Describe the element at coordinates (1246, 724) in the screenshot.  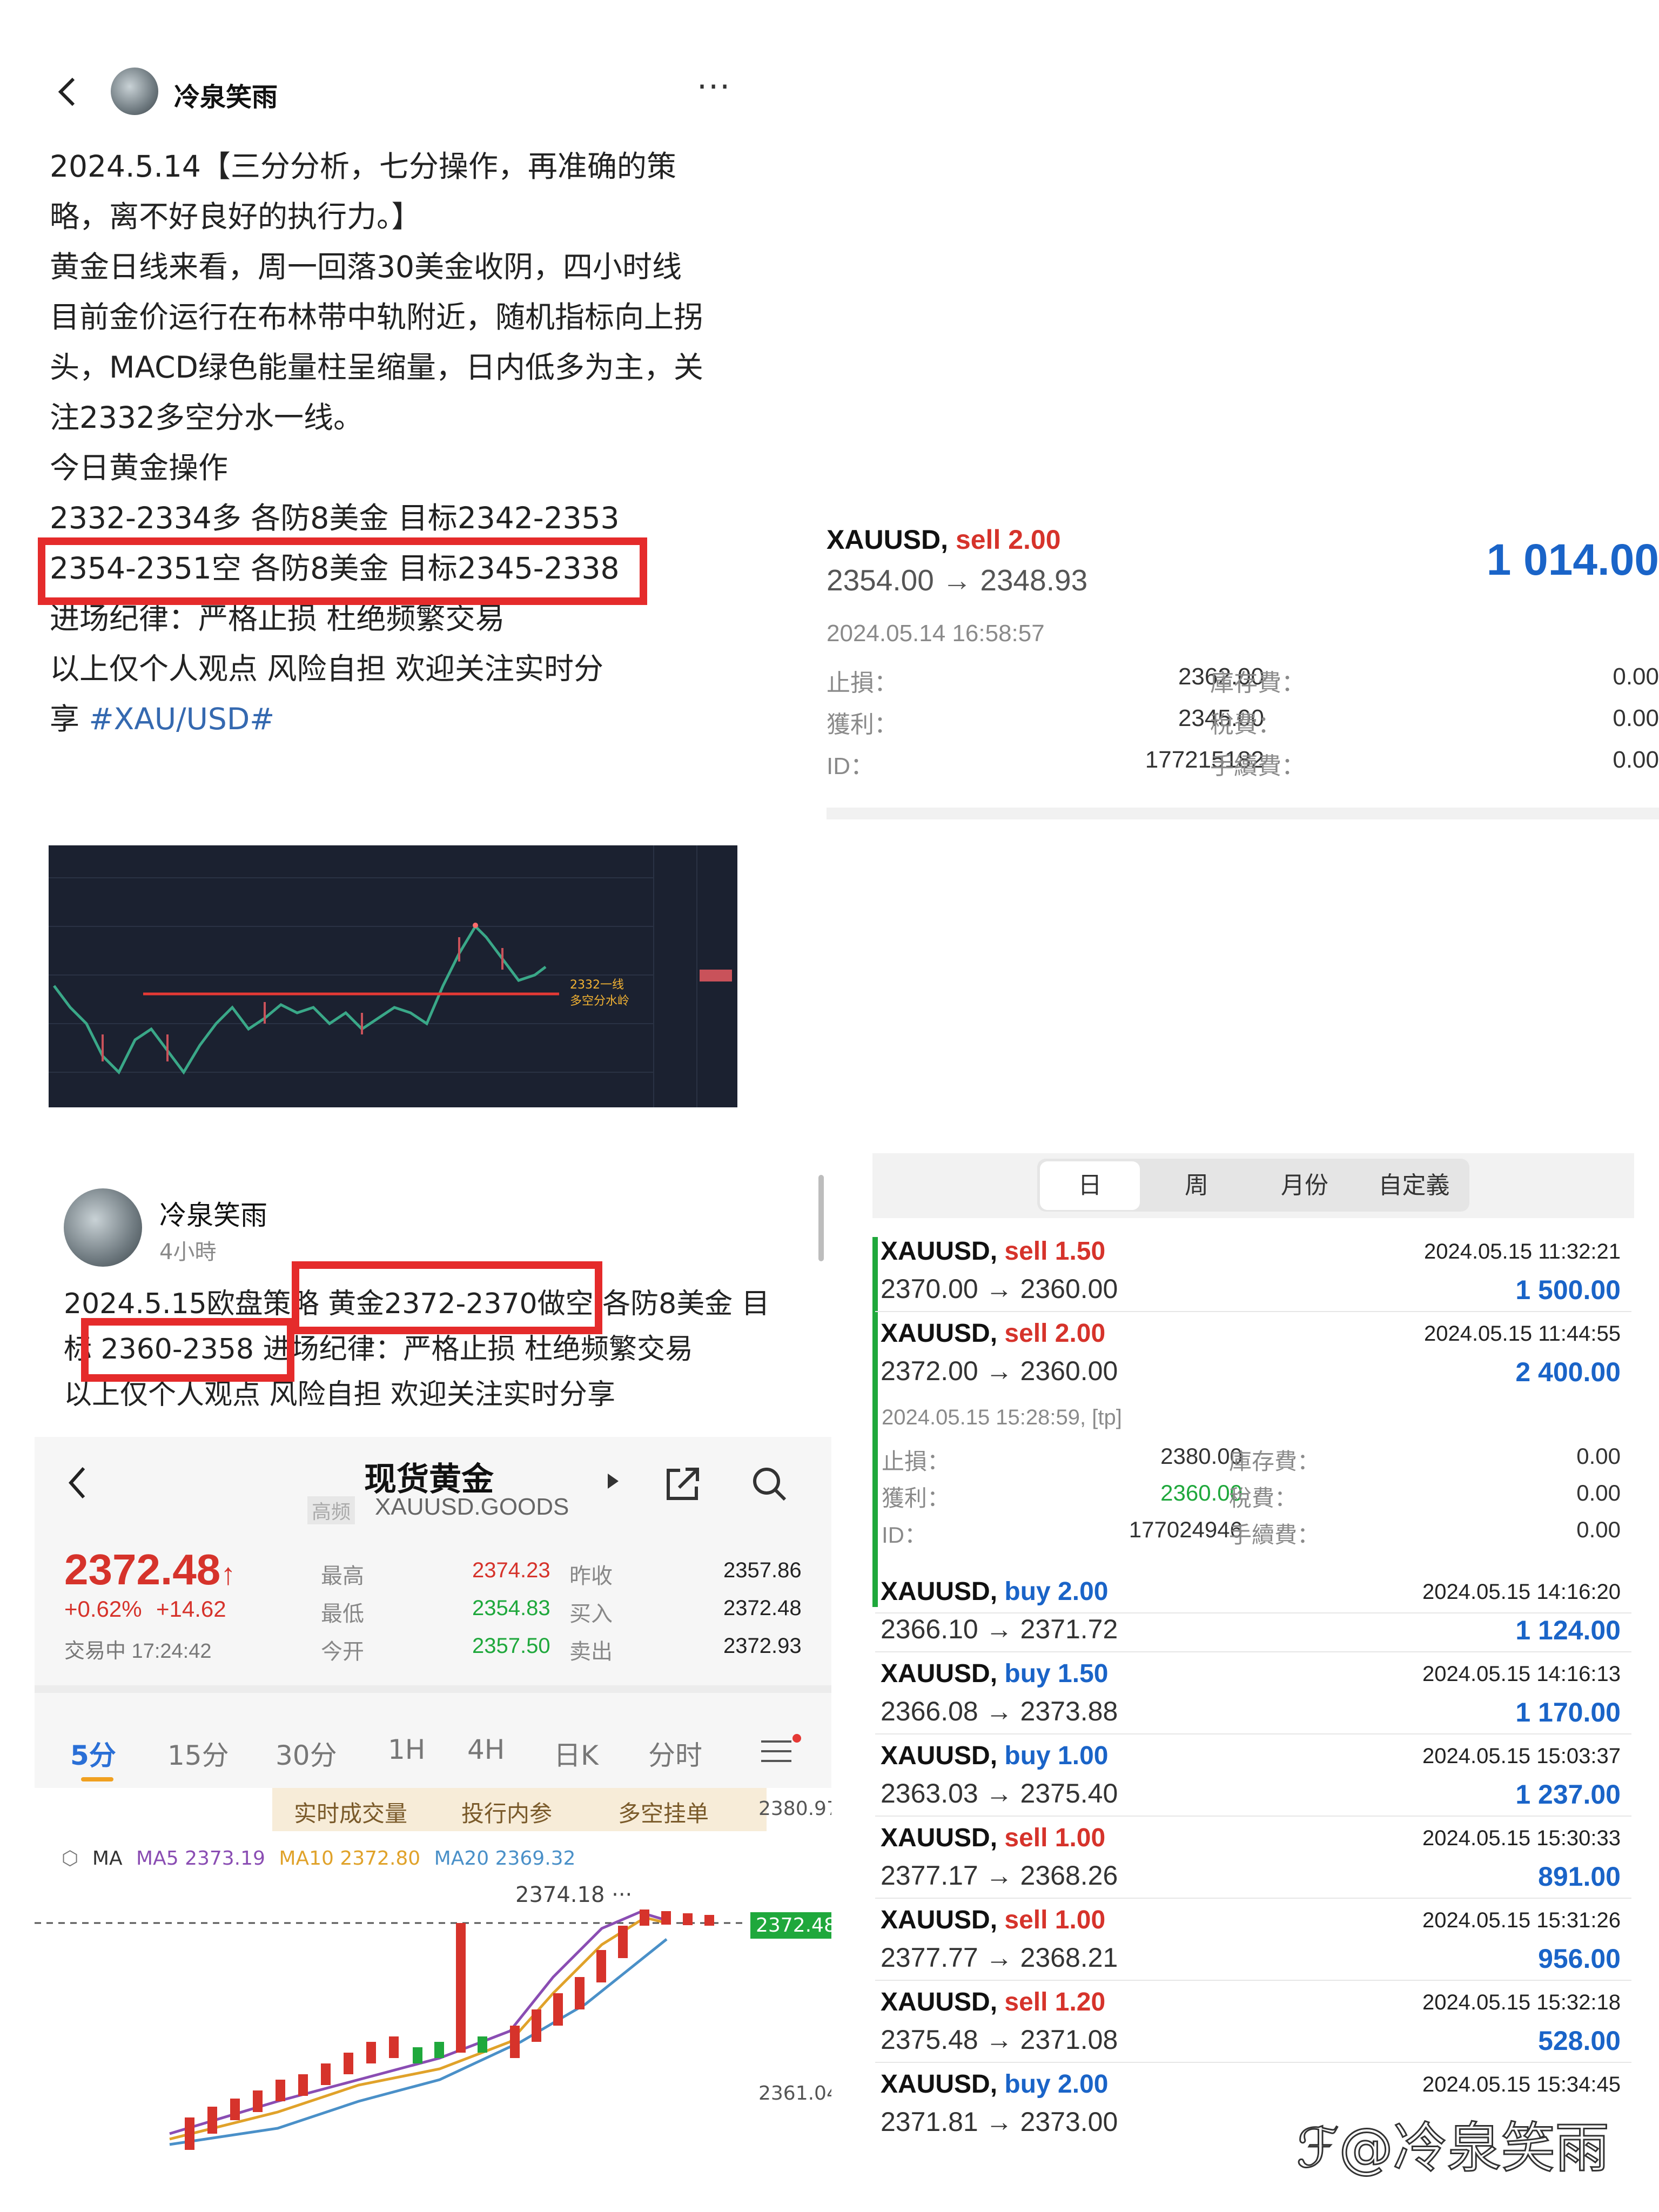
I see `field-label: 稅費：` at that location.